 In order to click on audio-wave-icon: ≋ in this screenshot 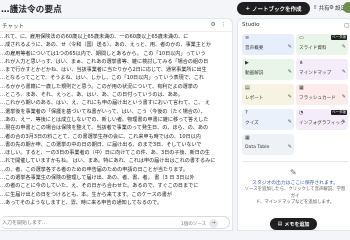, I will do `click(247, 38)`.